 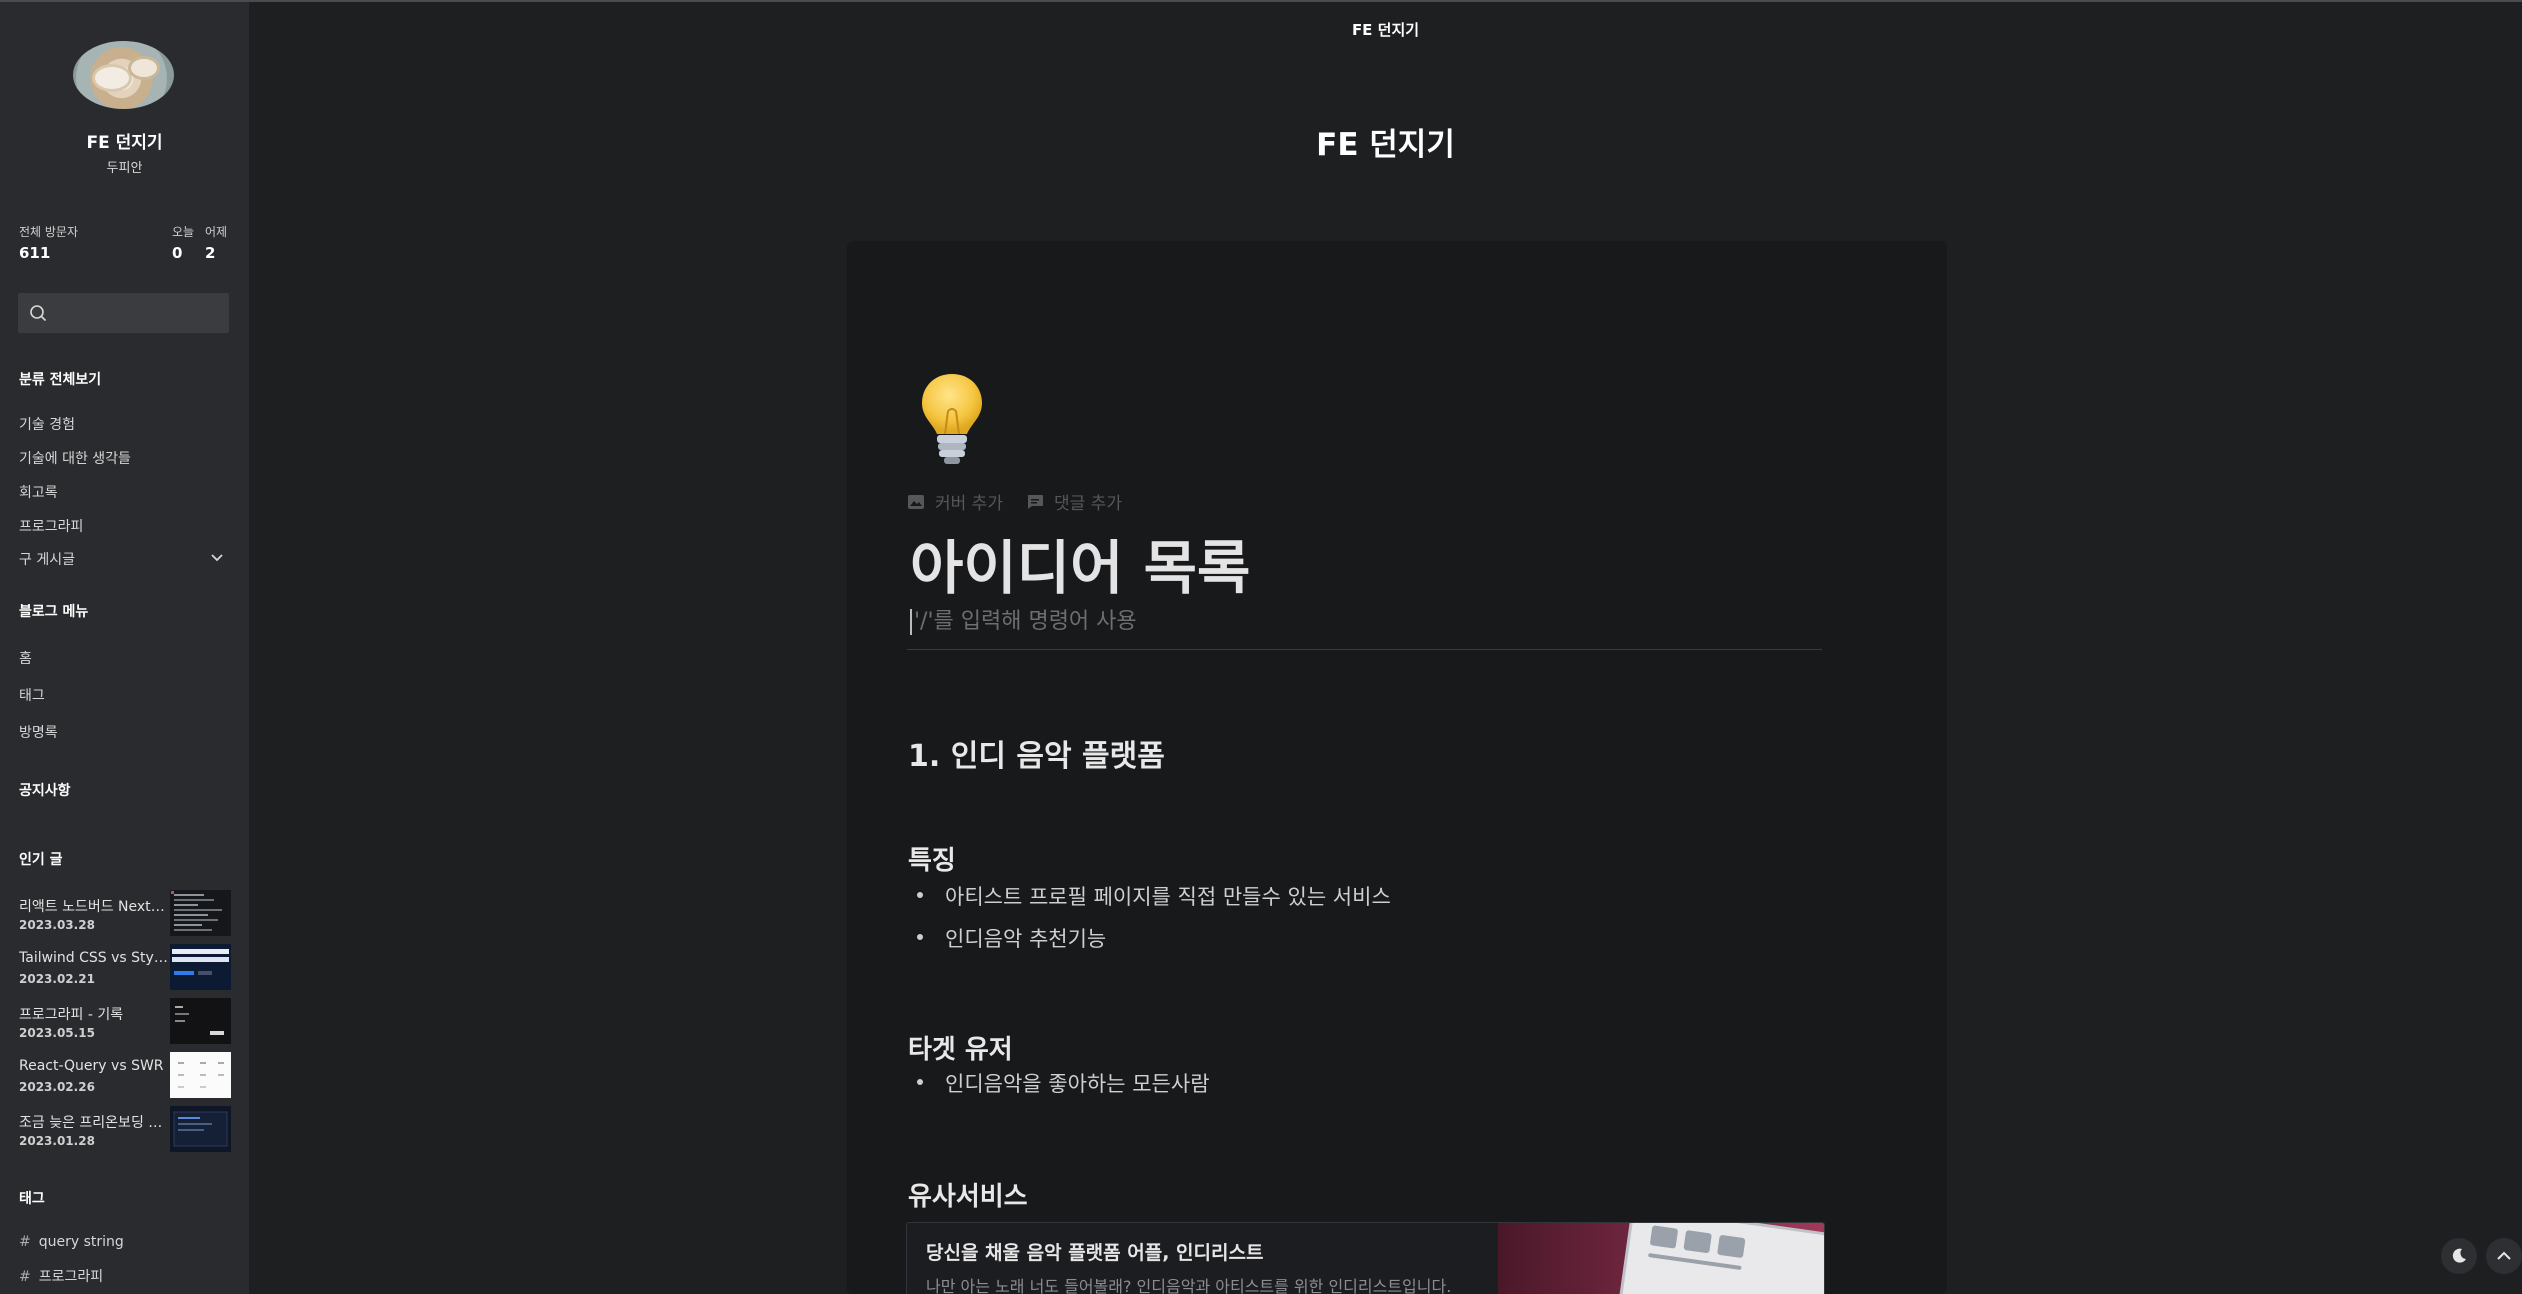 What do you see at coordinates (45, 790) in the screenshot?
I see `notice-title: 공지사항` at bounding box center [45, 790].